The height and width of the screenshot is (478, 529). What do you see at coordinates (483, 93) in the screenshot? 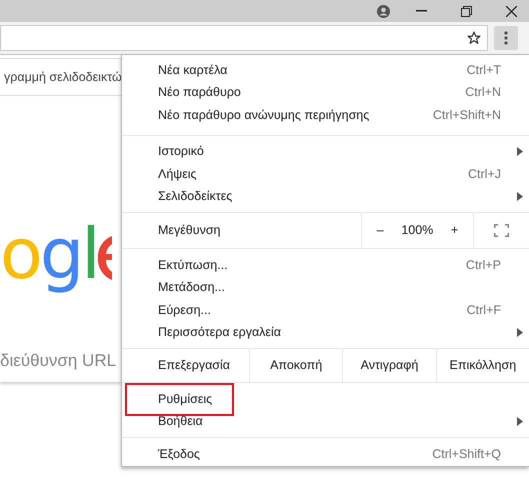
I see `shortcut-label: Ctrl+N` at bounding box center [483, 93].